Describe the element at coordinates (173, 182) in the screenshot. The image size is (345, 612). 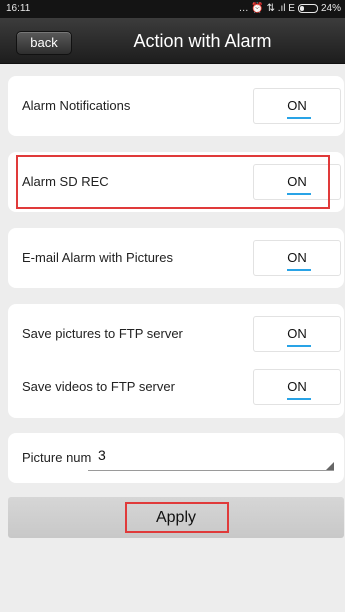
I see `highlight-box-sd-rec` at that location.